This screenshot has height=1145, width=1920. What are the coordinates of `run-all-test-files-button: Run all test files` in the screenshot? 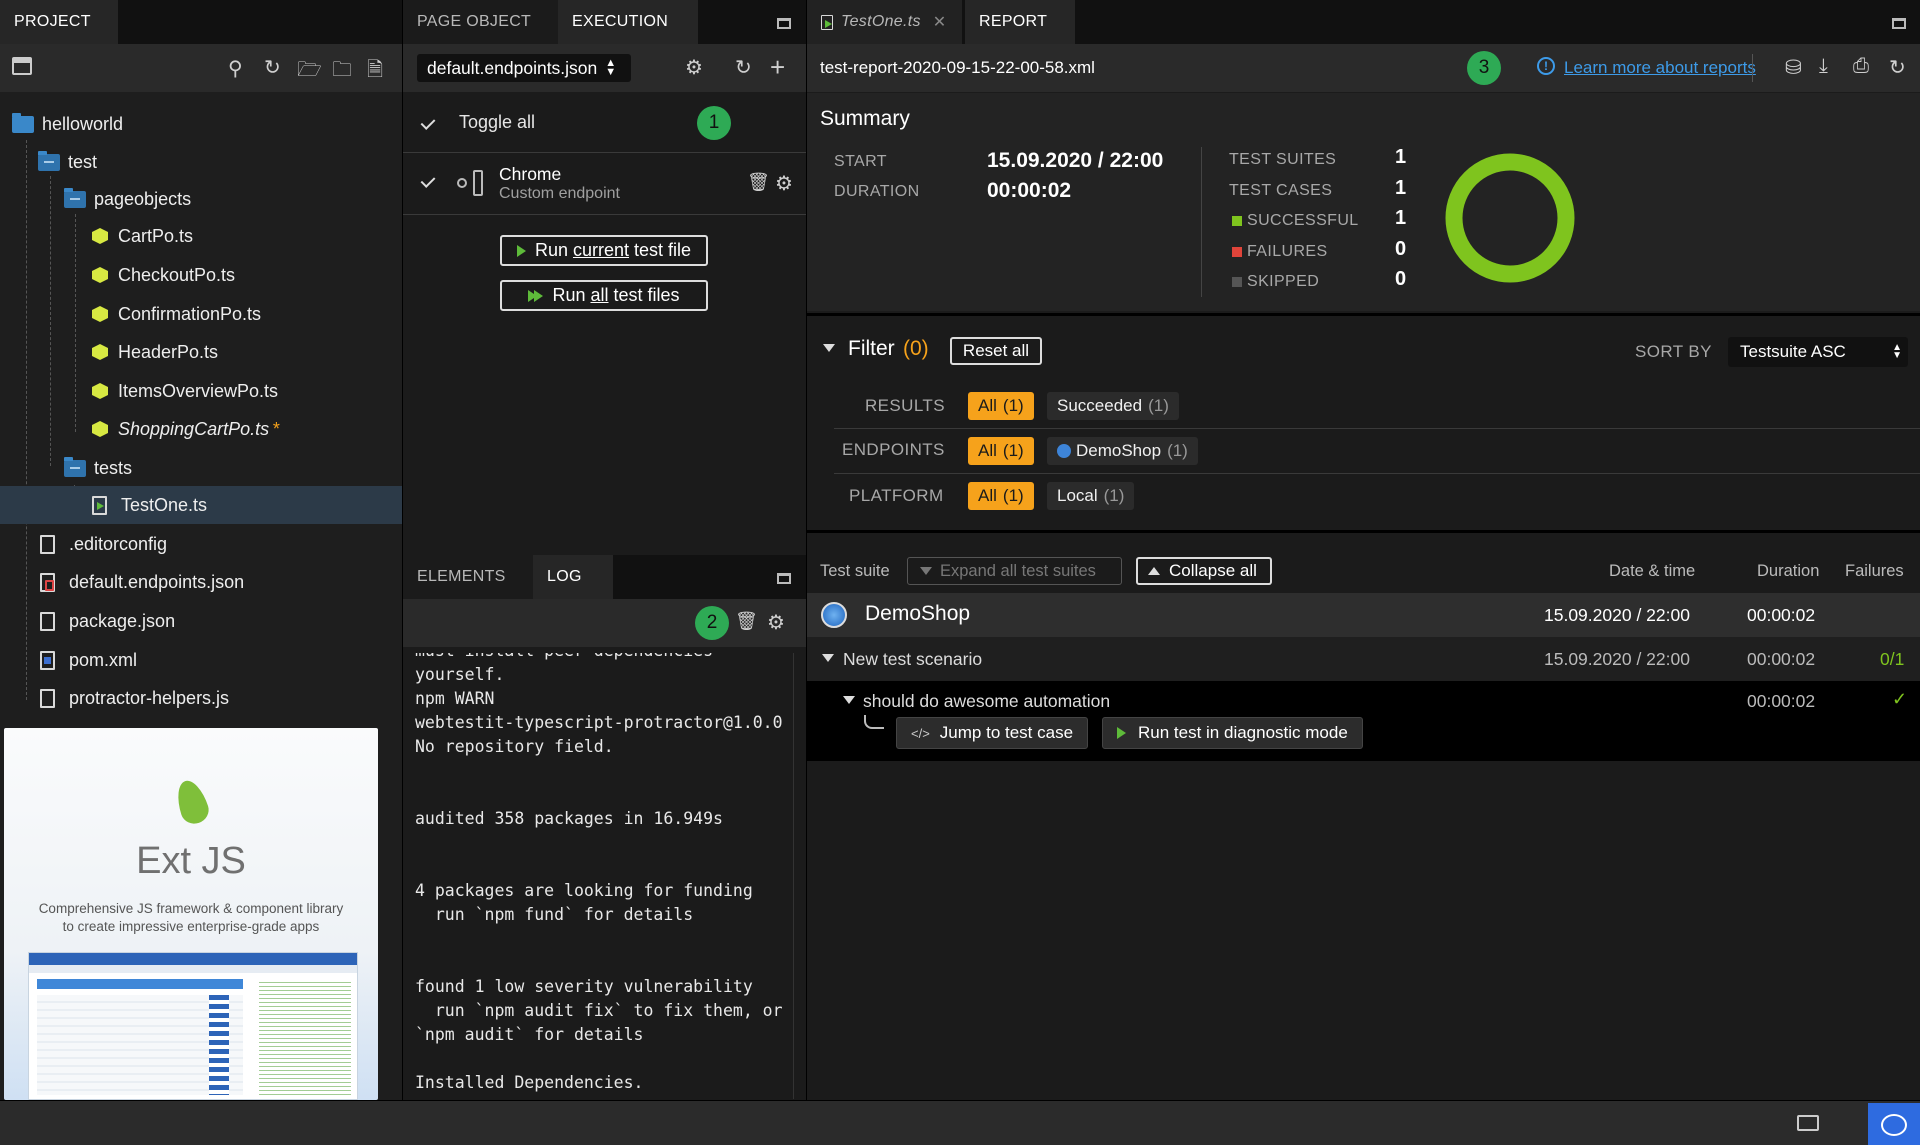 It's located at (604, 295).